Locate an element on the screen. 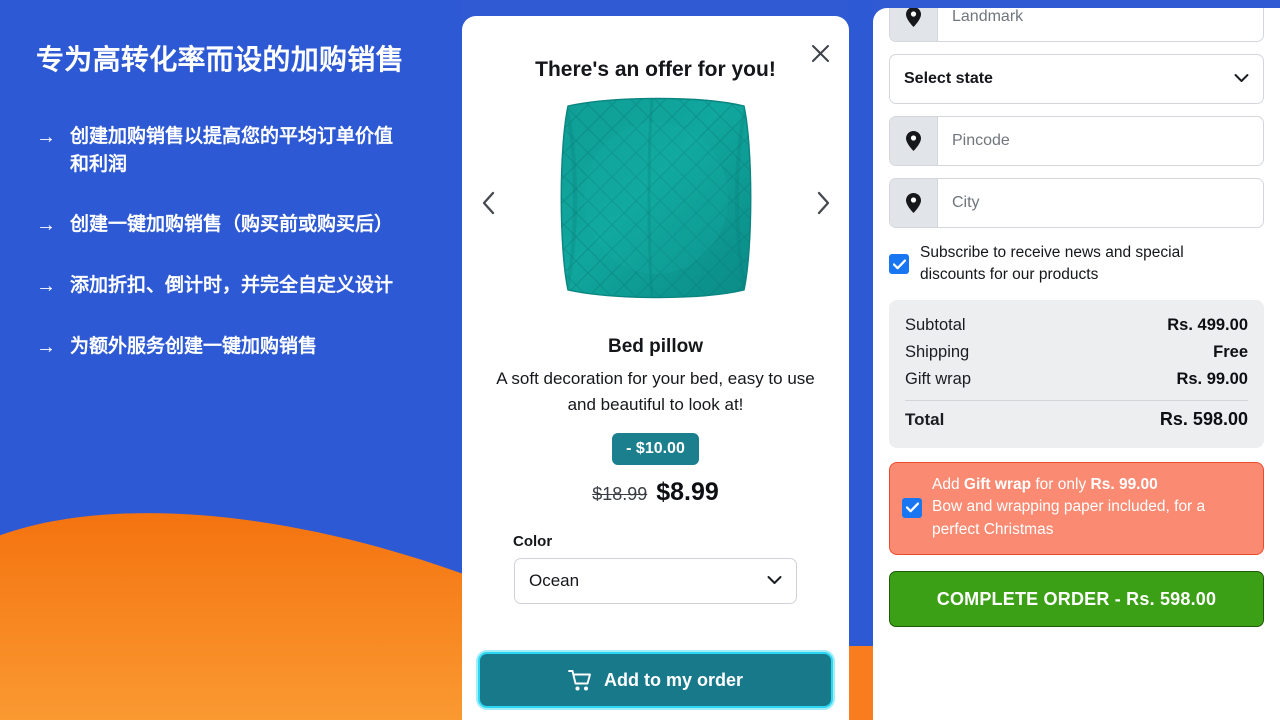 This screenshot has height=720, width=1280. complete-order-button: COMPLETE ORDER - Rs. 598.00 is located at coordinates (1076, 599).